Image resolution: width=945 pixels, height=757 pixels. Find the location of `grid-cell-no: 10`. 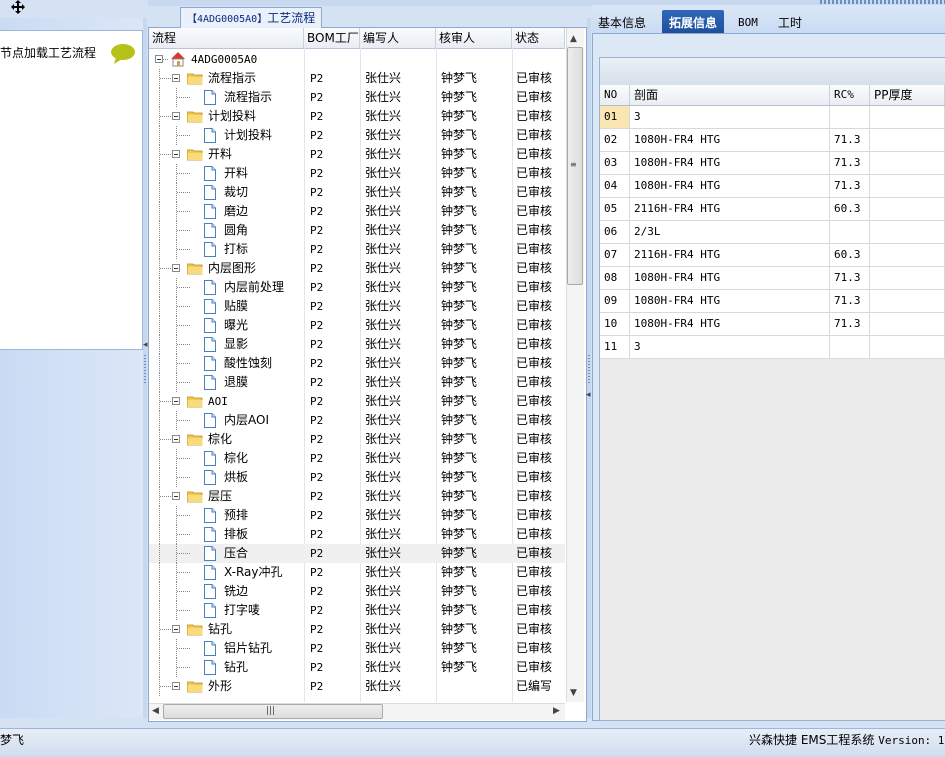

grid-cell-no: 10 is located at coordinates (615, 324).